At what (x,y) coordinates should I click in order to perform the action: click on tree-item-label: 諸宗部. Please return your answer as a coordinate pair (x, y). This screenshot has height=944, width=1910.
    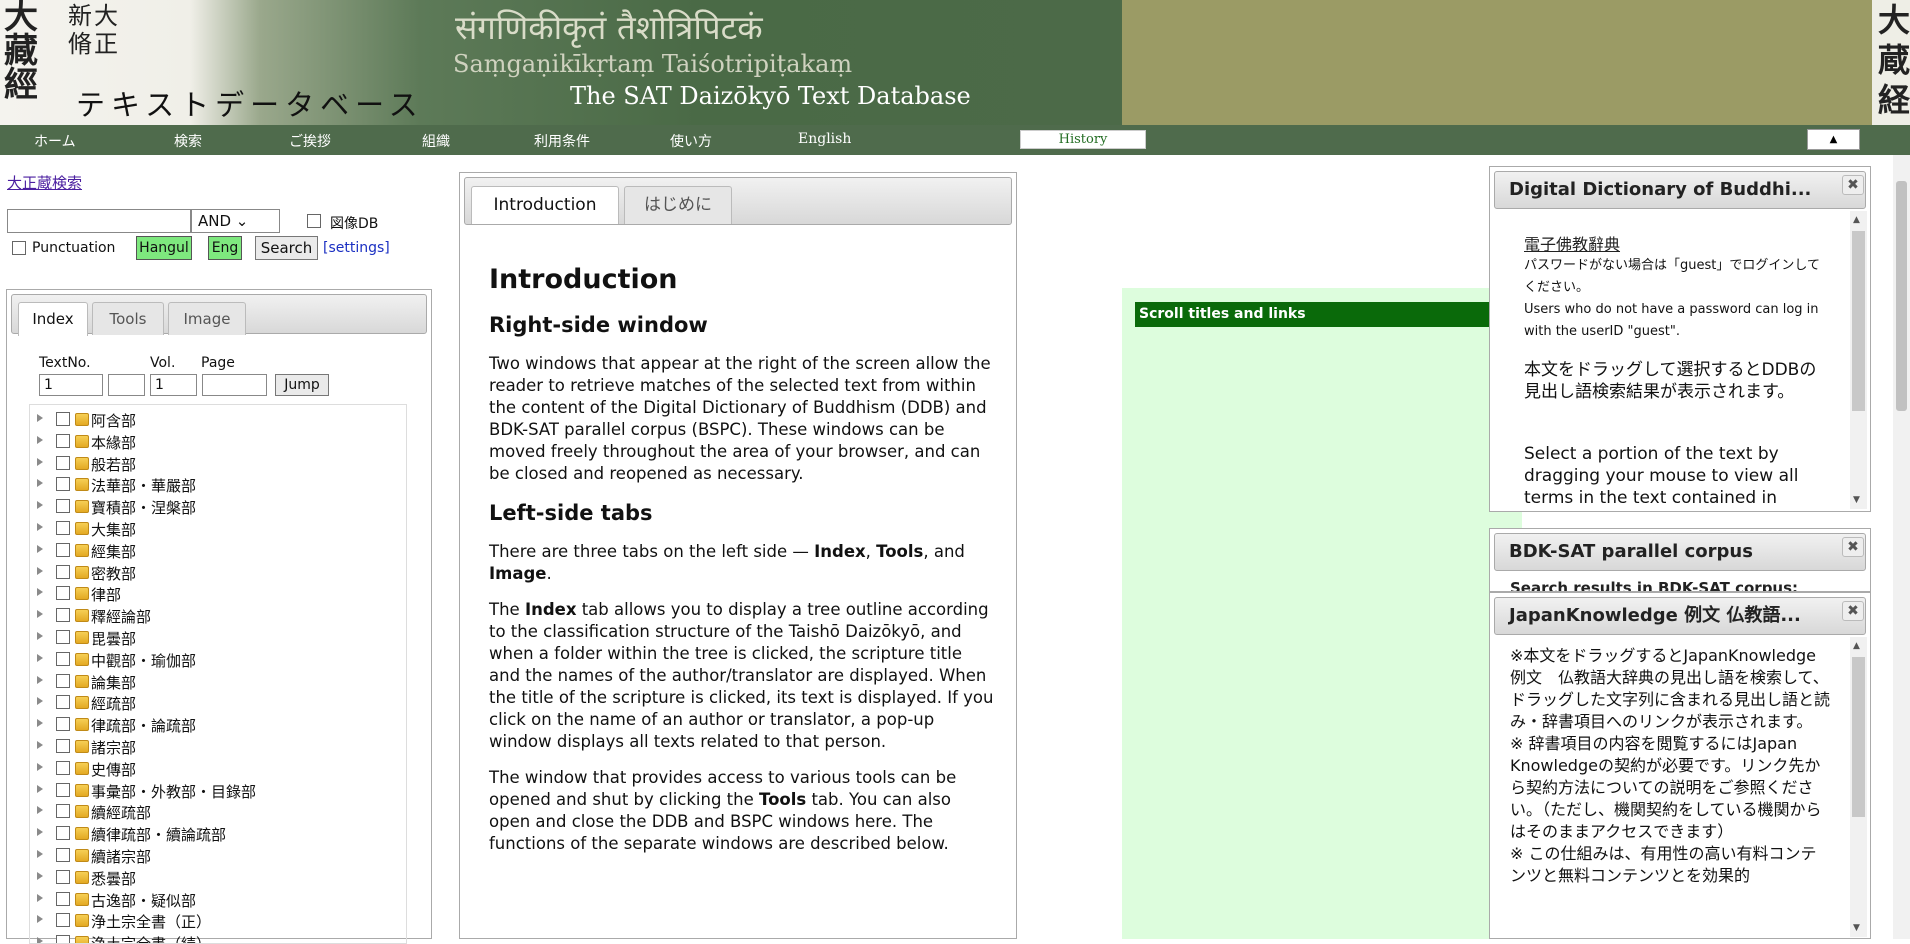
    Looking at the image, I should click on (113, 747).